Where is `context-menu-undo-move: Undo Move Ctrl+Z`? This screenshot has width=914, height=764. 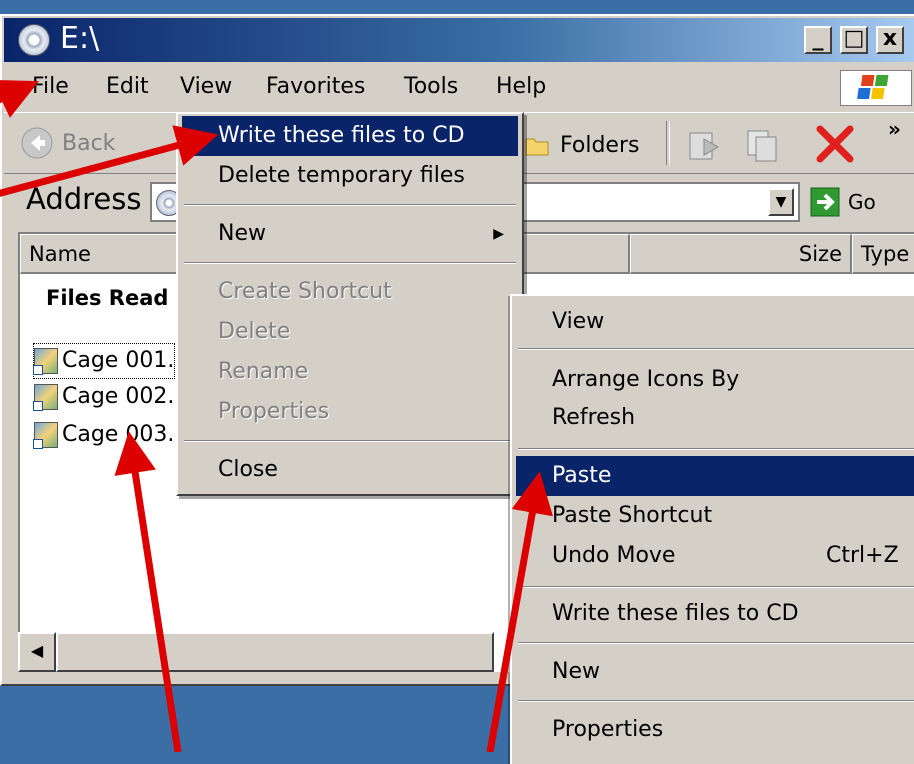
context-menu-undo-move: Undo Move Ctrl+Z is located at coordinates (715, 556).